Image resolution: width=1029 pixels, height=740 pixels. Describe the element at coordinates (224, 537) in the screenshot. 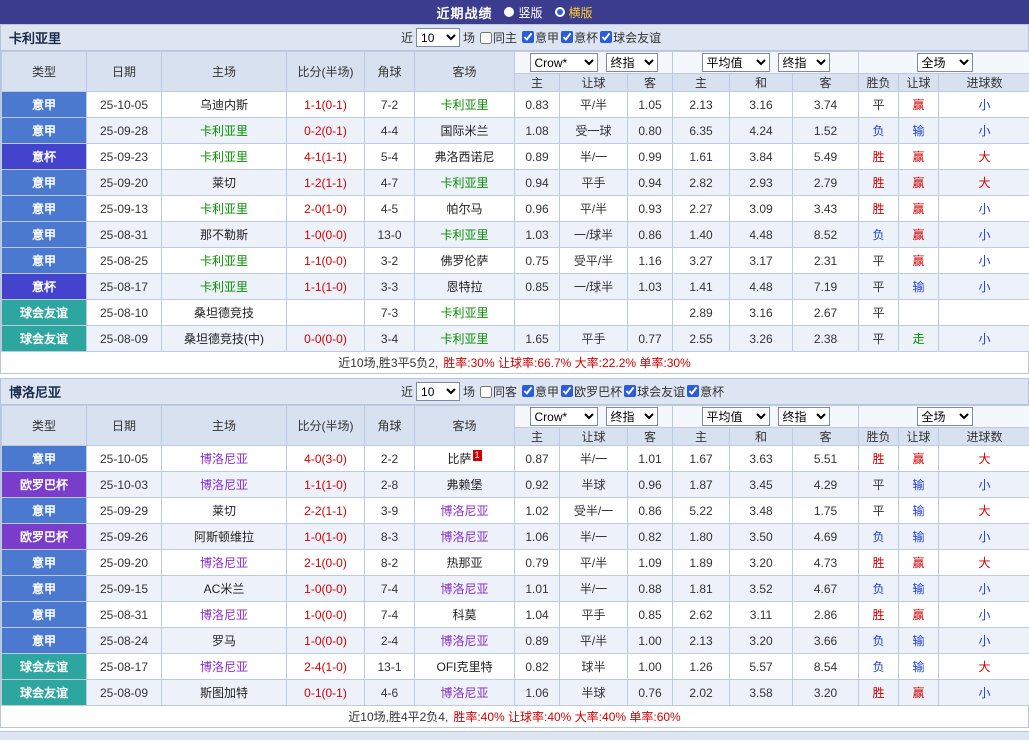

I see `home-team-cell: 阿斯顿维拉` at that location.